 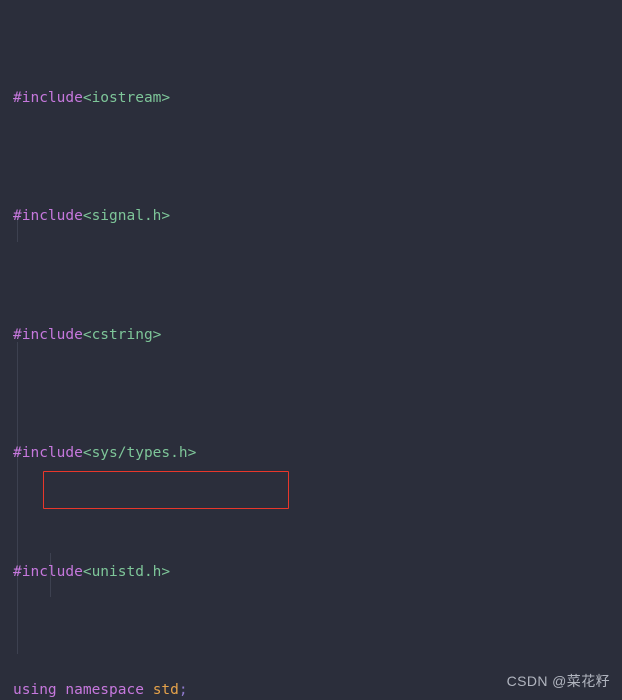 What do you see at coordinates (122, 334) in the screenshot?
I see `token-header-cstring: <cstring>` at bounding box center [122, 334].